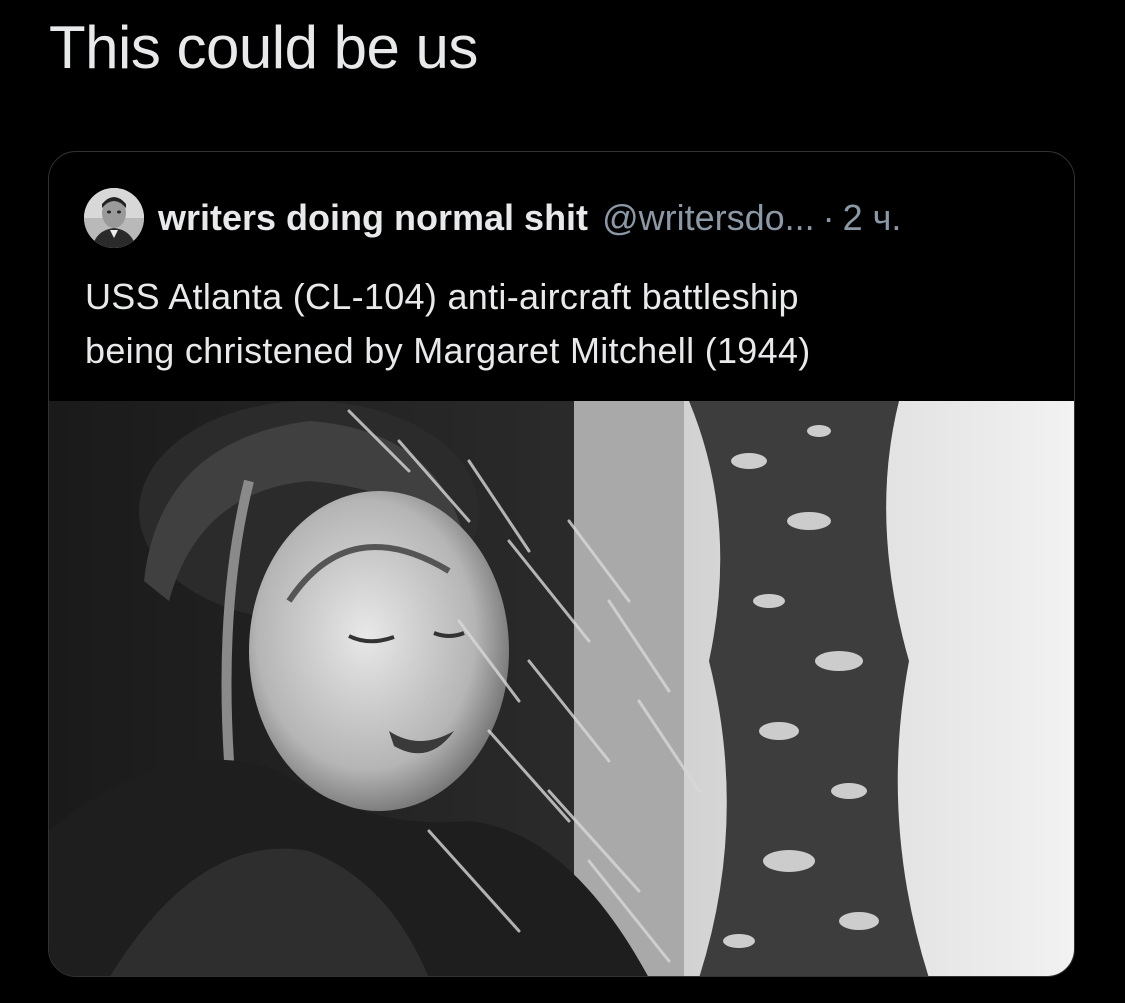 This screenshot has width=1125, height=1003. Describe the element at coordinates (263, 47) in the screenshot. I see `tweet-text: This could be us` at that location.